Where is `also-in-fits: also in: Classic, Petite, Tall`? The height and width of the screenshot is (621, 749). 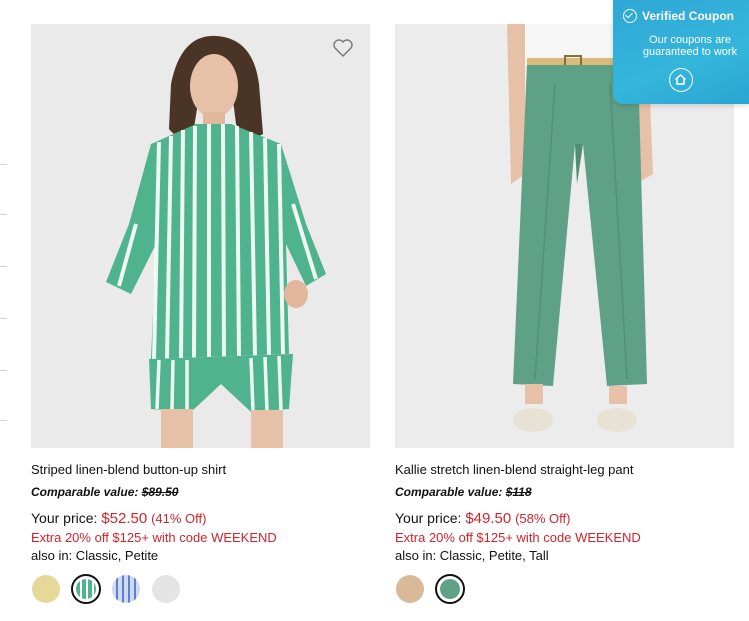 also-in-fits: also in: Classic, Petite, Tall is located at coordinates (472, 555).